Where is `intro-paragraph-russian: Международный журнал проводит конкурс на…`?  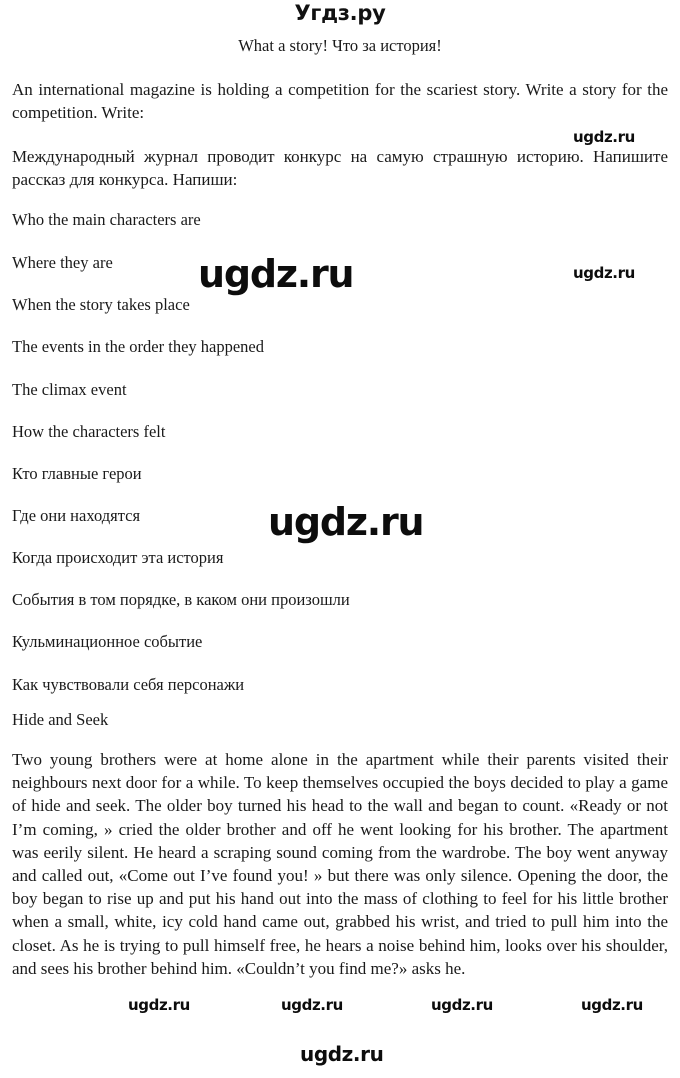 intro-paragraph-russian: Международный журнал проводит конкурс на… is located at coordinates (340, 168).